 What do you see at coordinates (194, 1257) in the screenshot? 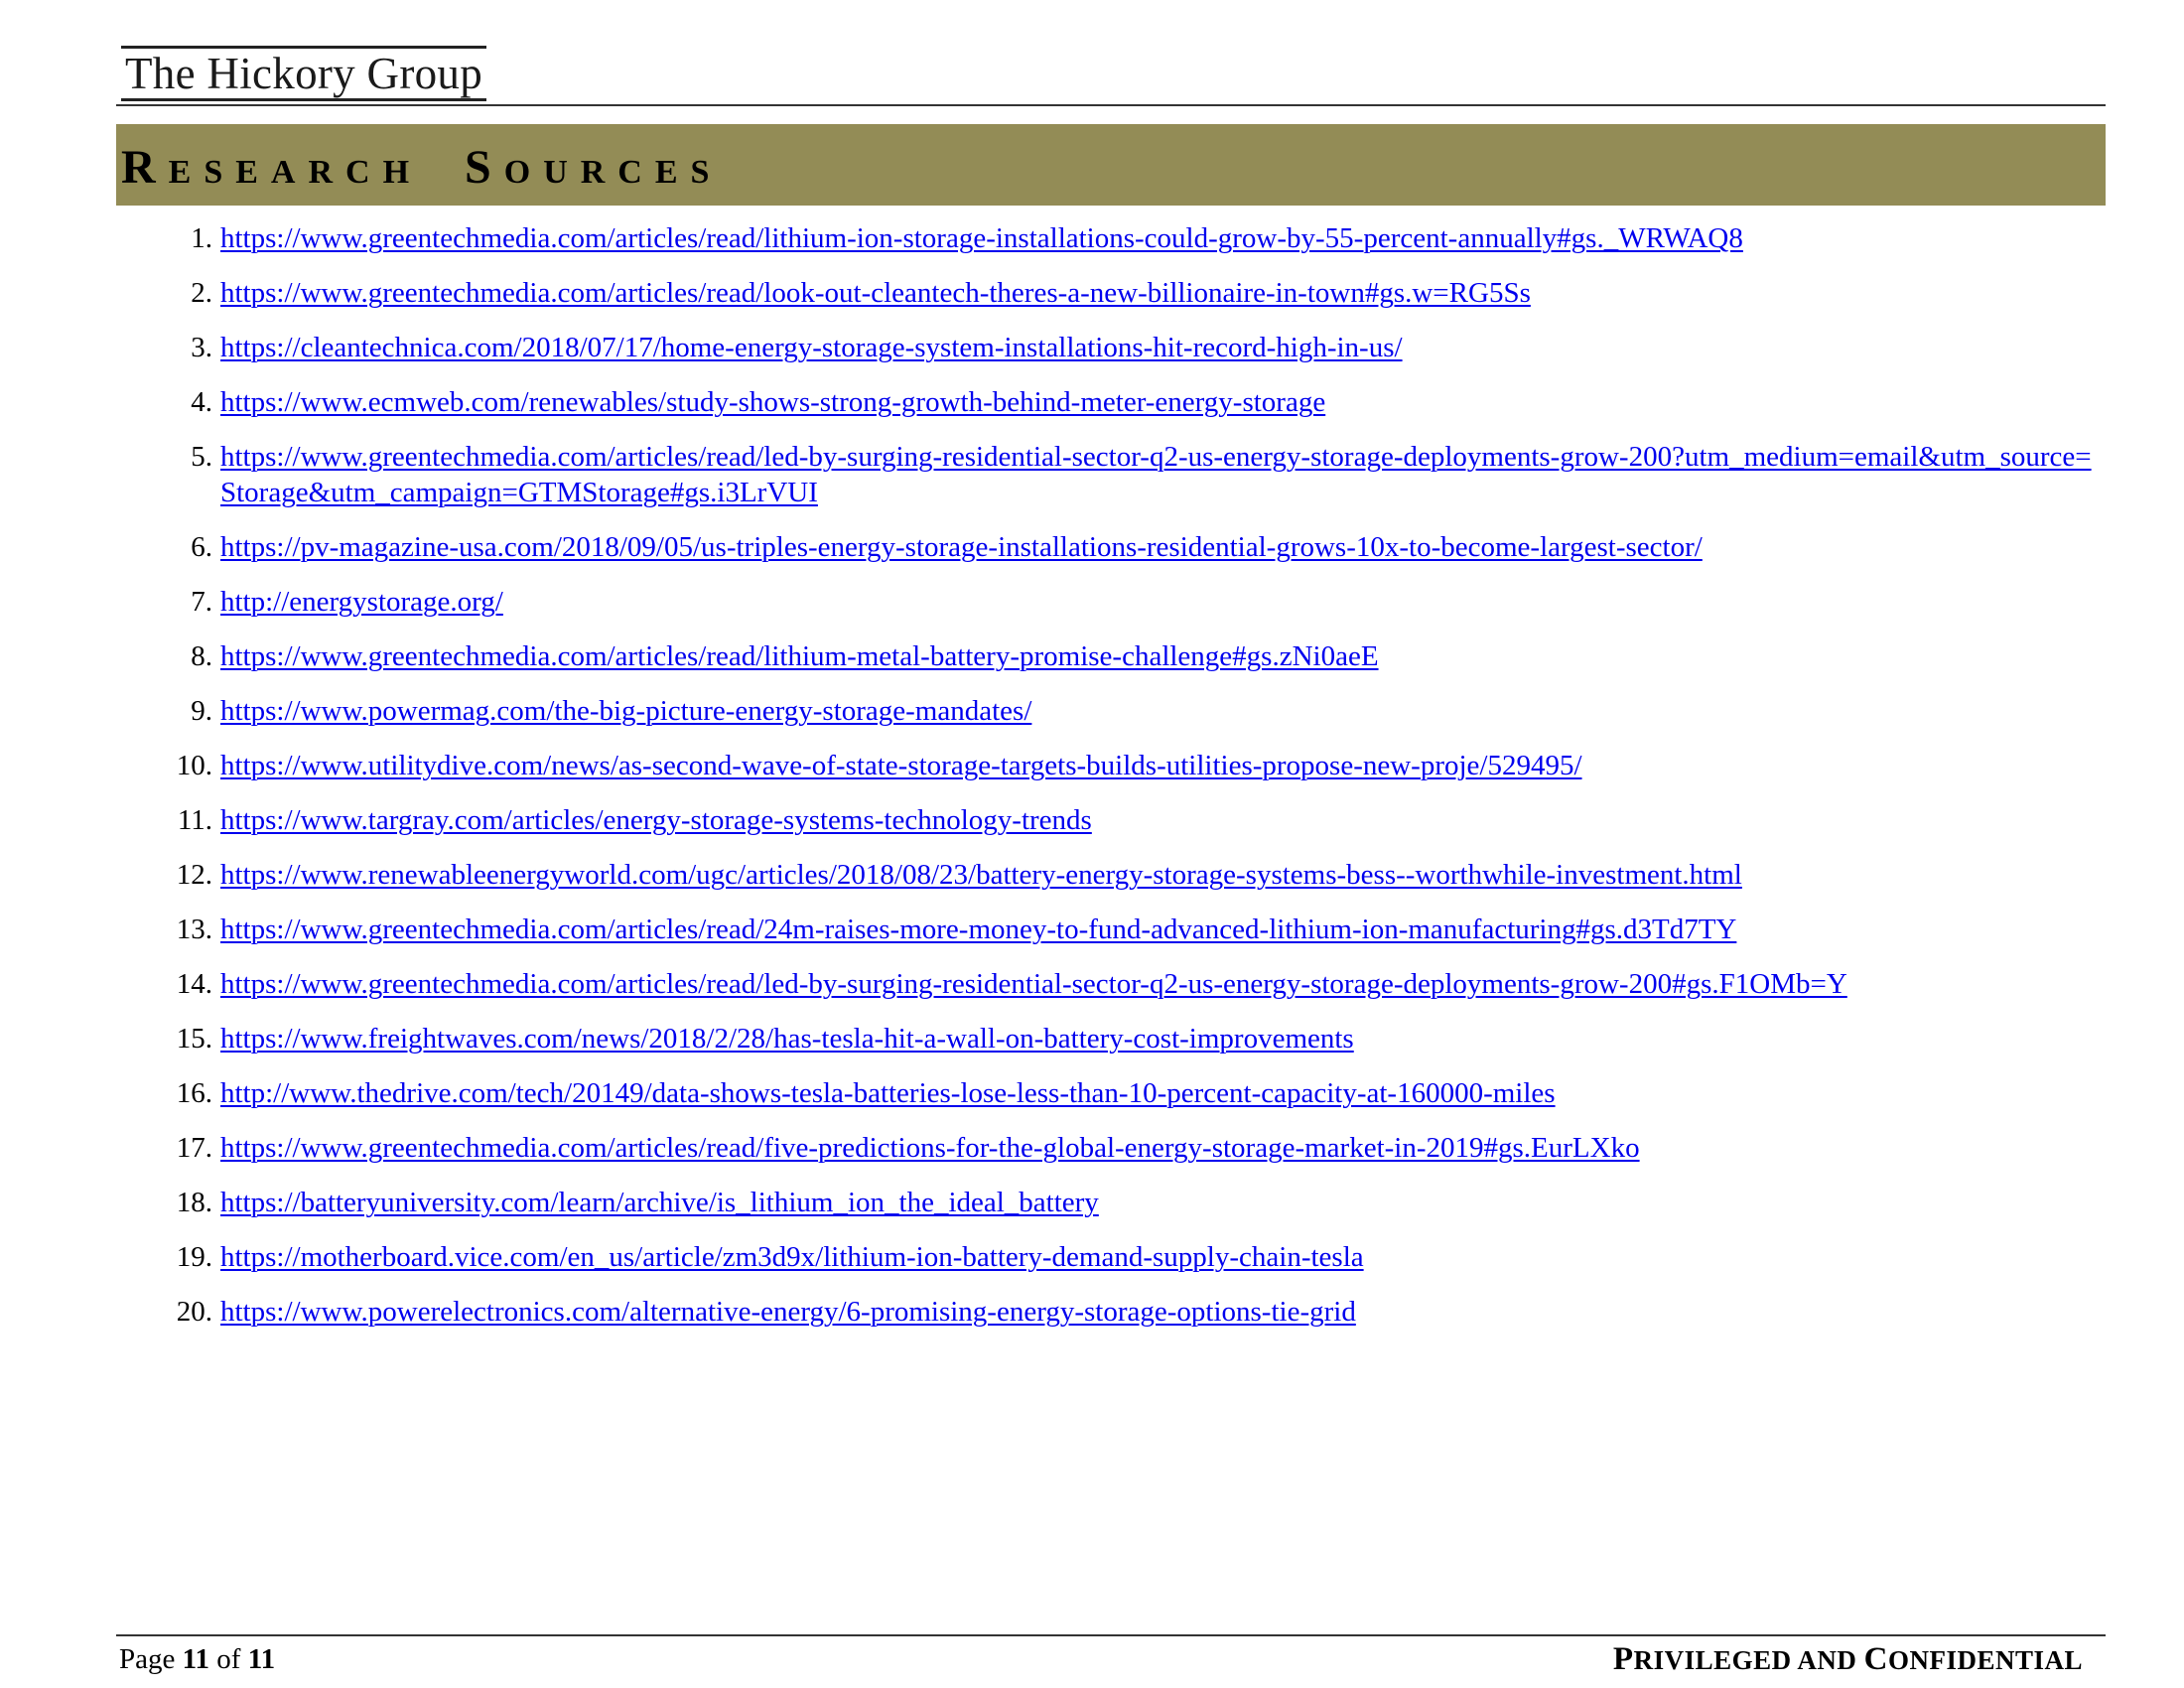
I see `source-number: 19.` at bounding box center [194, 1257].